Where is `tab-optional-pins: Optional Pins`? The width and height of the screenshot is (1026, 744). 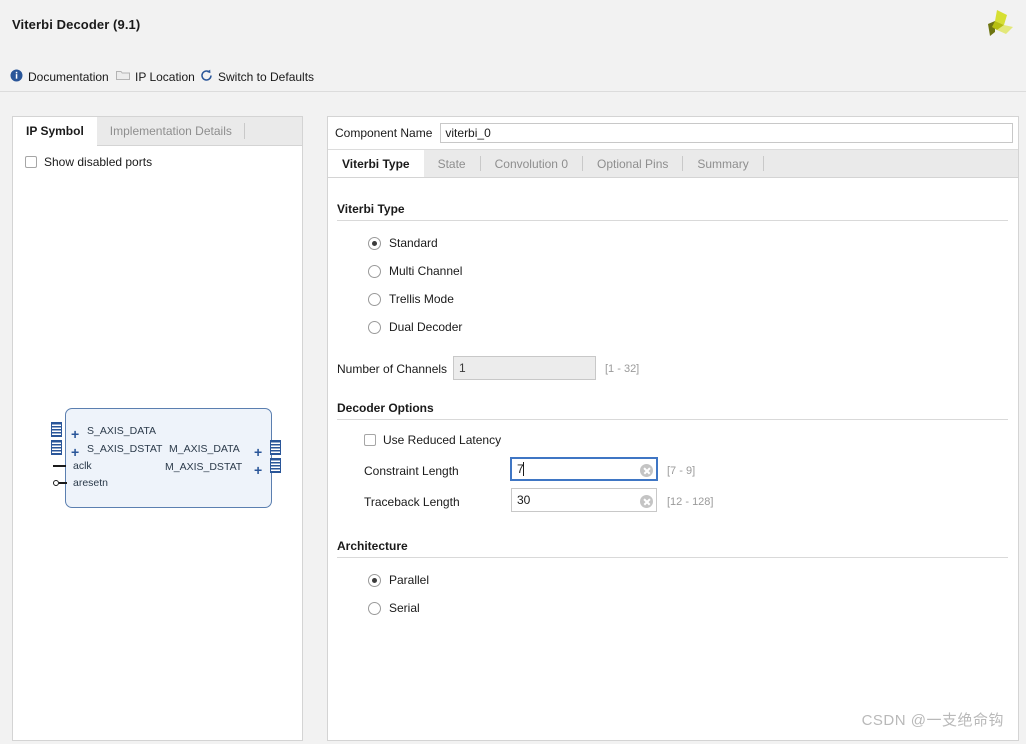
tab-optional-pins: Optional Pins is located at coordinates (632, 163).